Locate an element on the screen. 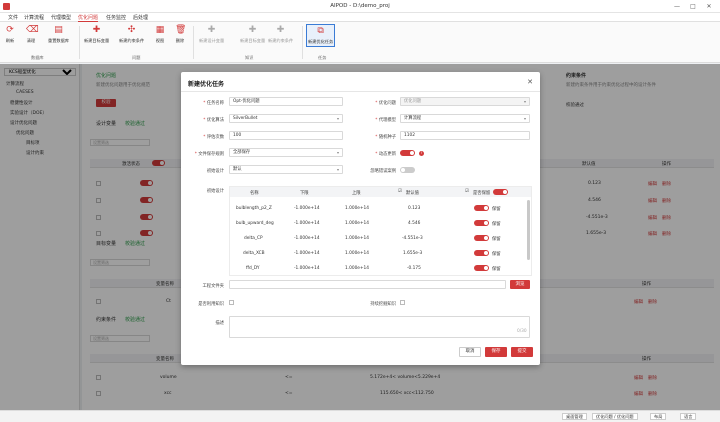 The height and width of the screenshot is (422, 720). language-button: 语言 is located at coordinates (688, 416).